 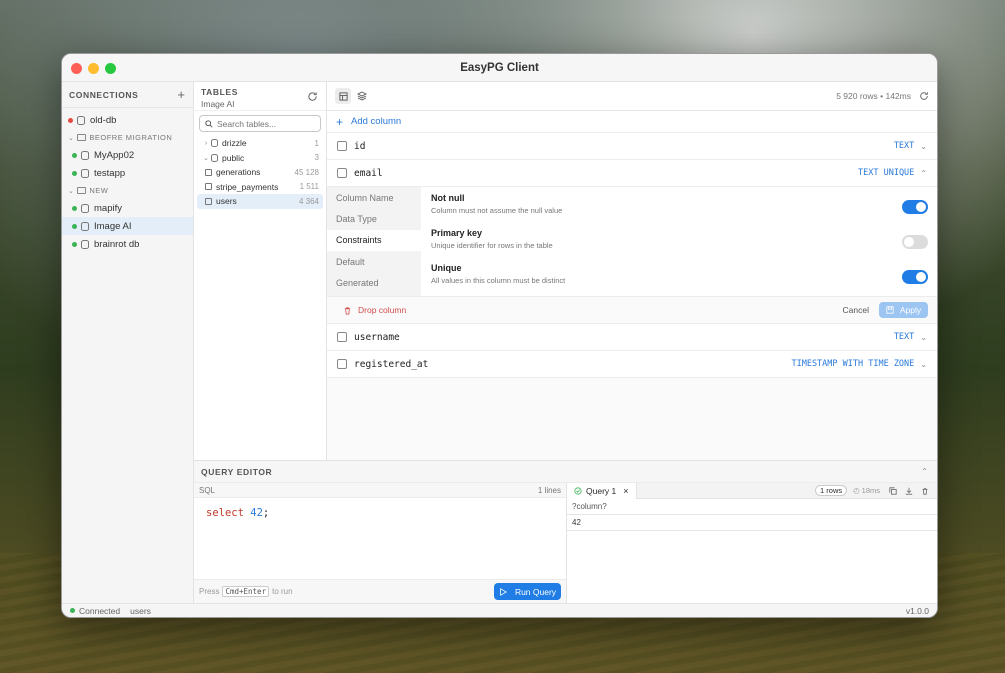 What do you see at coordinates (492, 245) in the screenshot?
I see `constraint-desc: Unique identifier for rows in the table` at bounding box center [492, 245].